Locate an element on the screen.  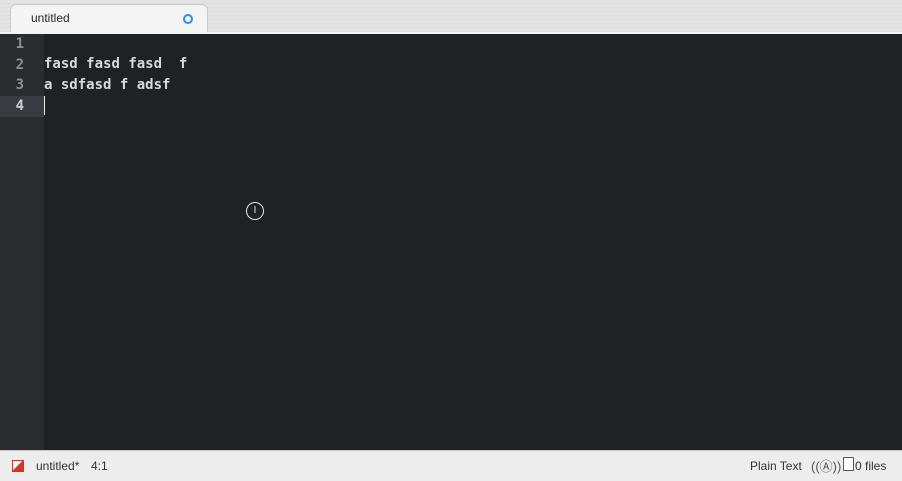
syntax-selector: Plain Text is located at coordinates (776, 466).